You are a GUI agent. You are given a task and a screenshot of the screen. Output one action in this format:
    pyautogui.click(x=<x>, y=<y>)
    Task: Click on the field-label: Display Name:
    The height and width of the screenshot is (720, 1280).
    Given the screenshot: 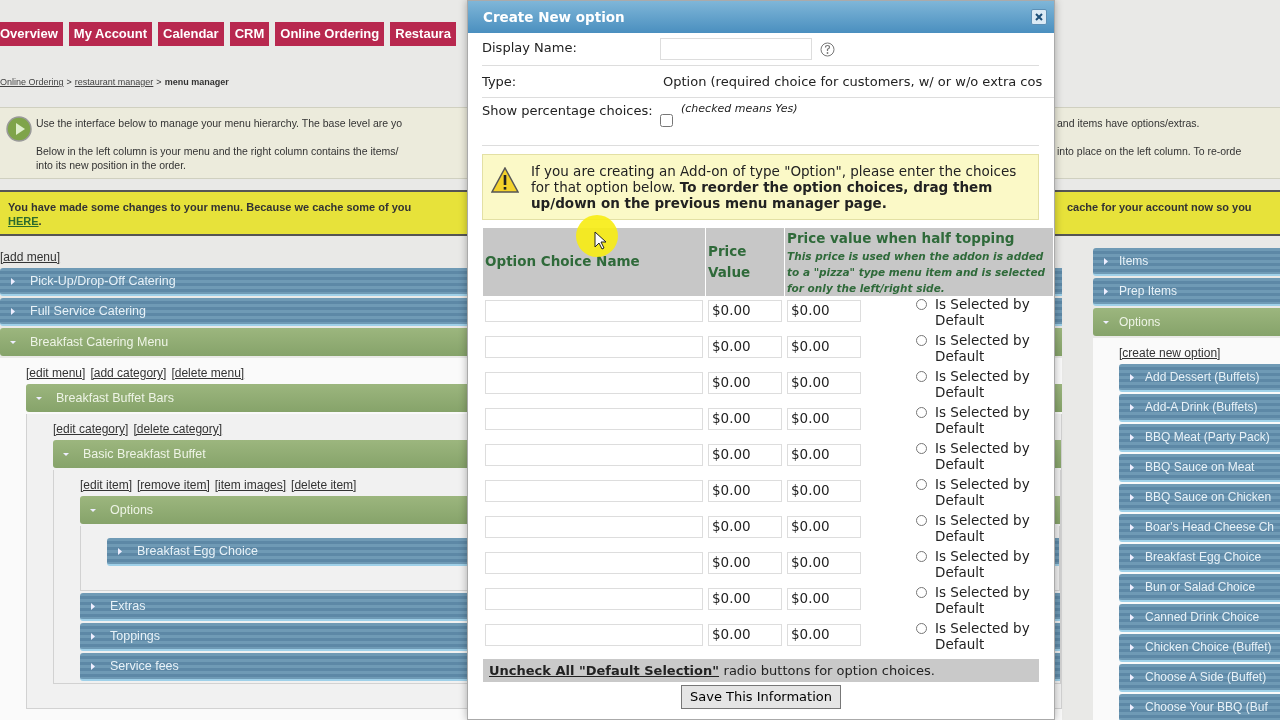 What is the action you would take?
    pyautogui.click(x=530, y=48)
    